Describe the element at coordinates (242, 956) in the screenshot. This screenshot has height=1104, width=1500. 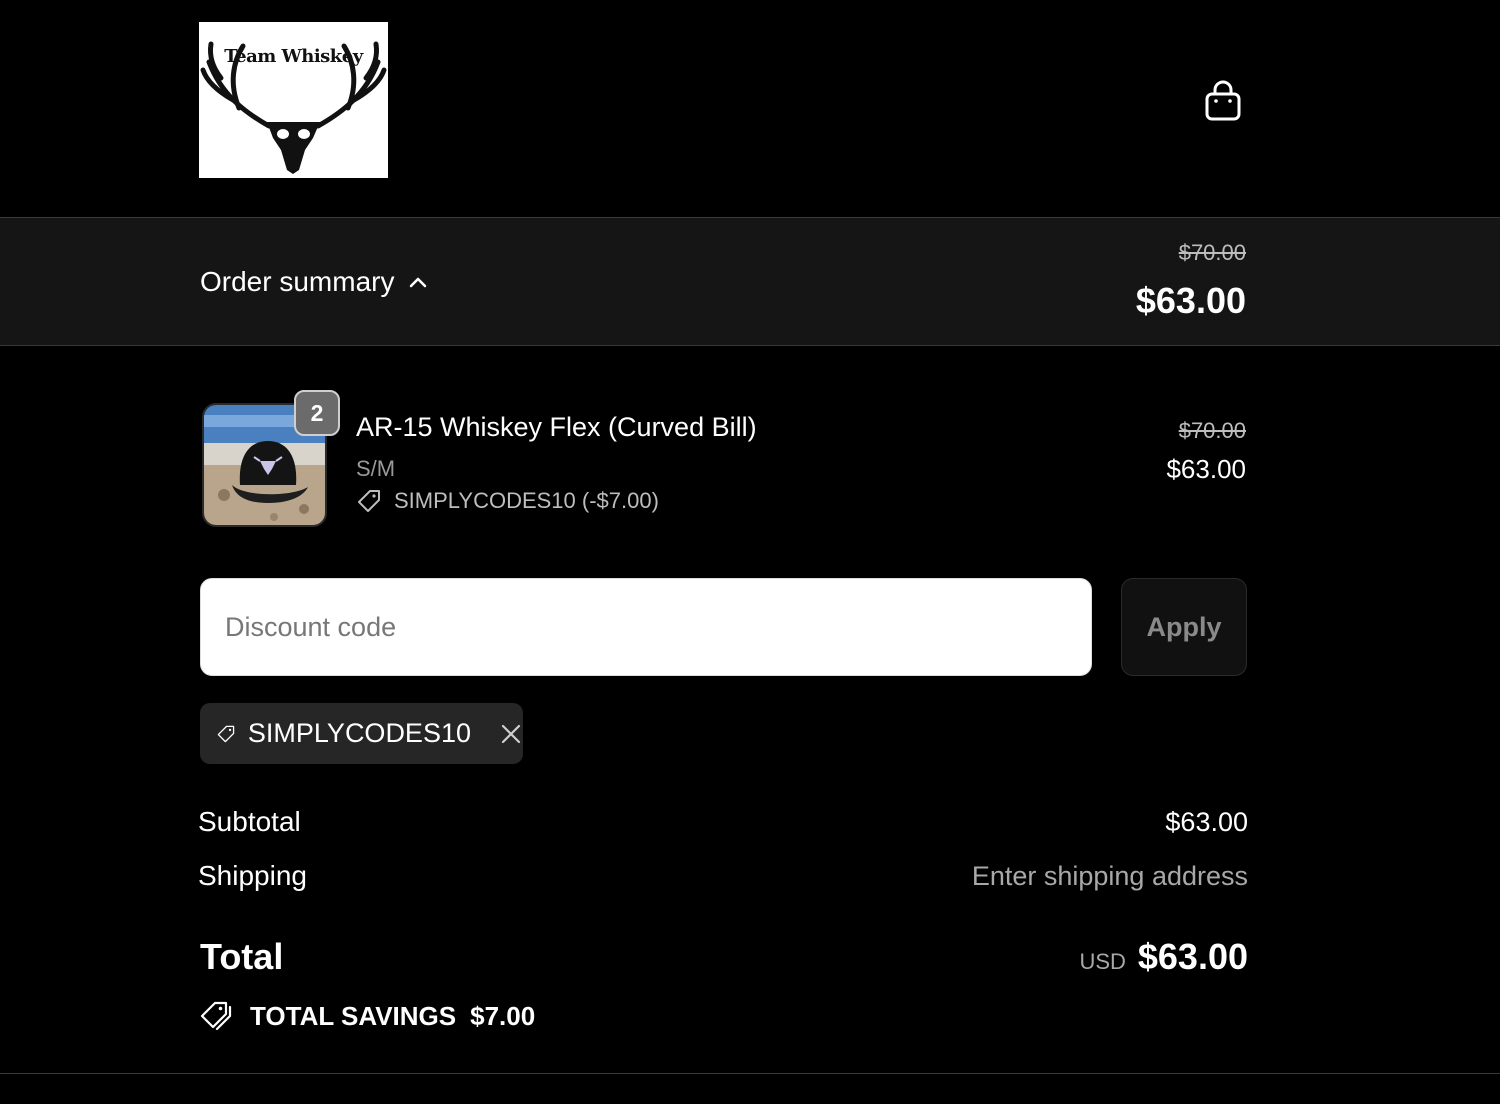
I see `total-label: Total` at that location.